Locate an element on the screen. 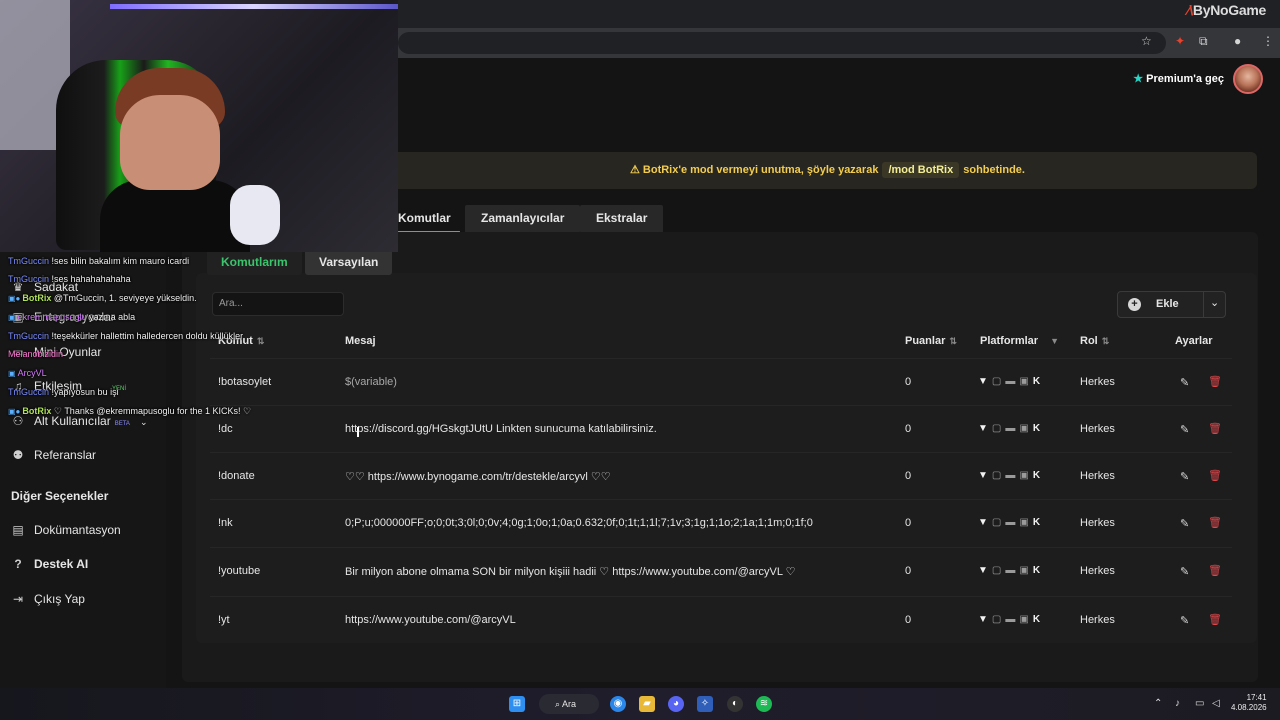 The height and width of the screenshot is (720, 1280). site-header: ★ Premium'a geç is located at coordinates (839, 77).